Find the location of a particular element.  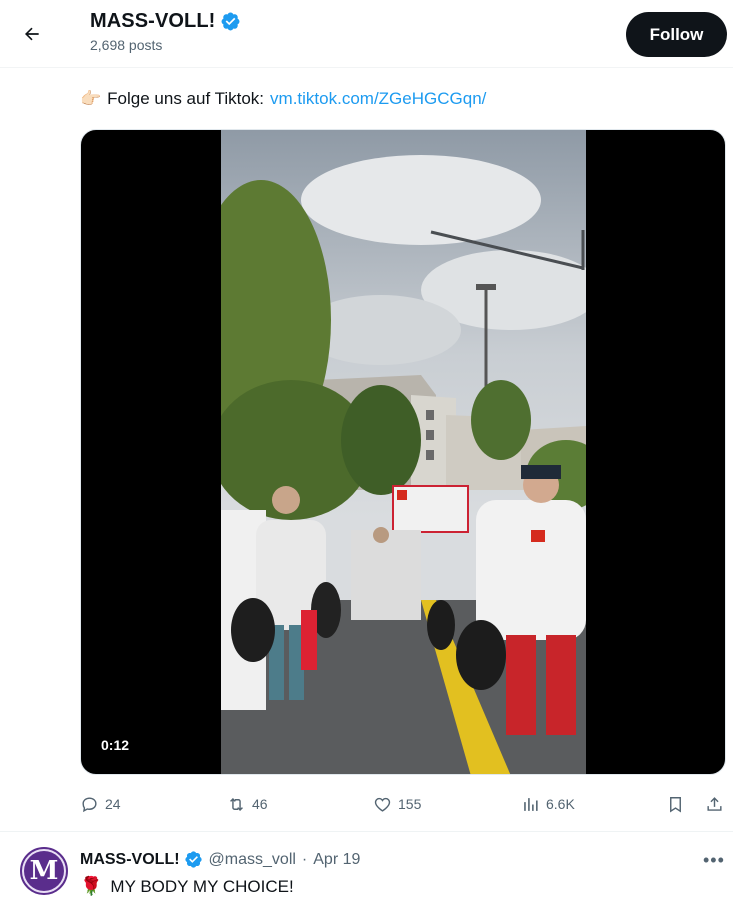

repost-count: 46 is located at coordinates (260, 804).